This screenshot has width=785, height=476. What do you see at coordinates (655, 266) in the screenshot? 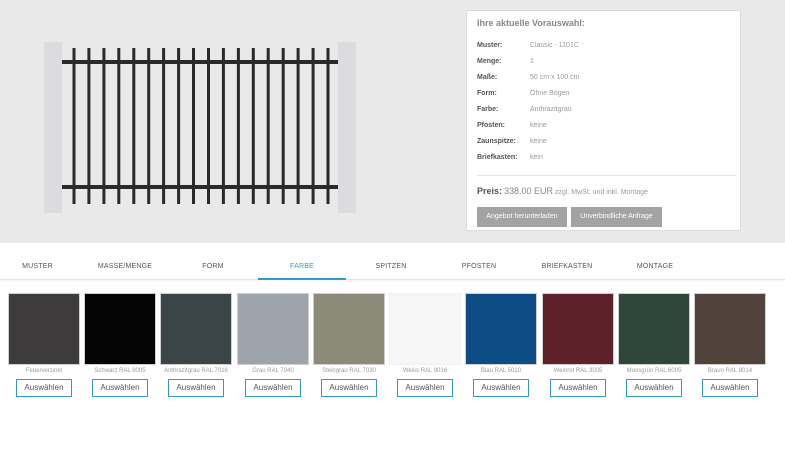
I see `tab-montage: MONTAGE` at bounding box center [655, 266].